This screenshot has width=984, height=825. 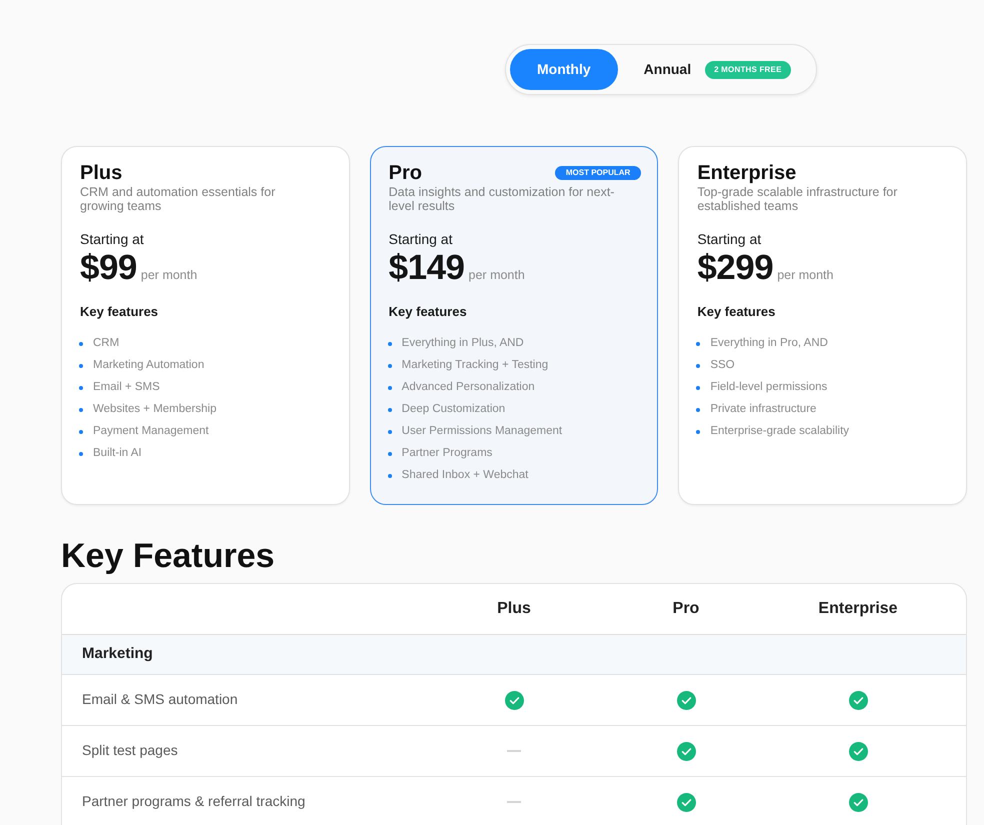 I want to click on feature-item: Enterprise-grade scalability, so click(x=780, y=432).